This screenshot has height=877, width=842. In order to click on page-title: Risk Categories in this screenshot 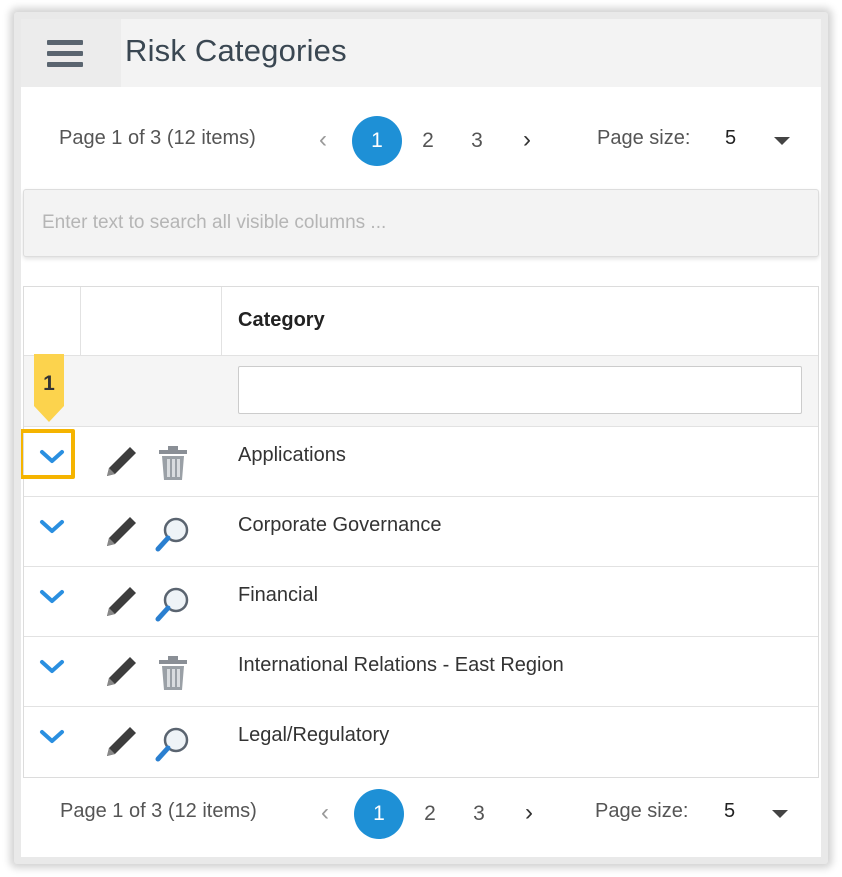, I will do `click(236, 50)`.